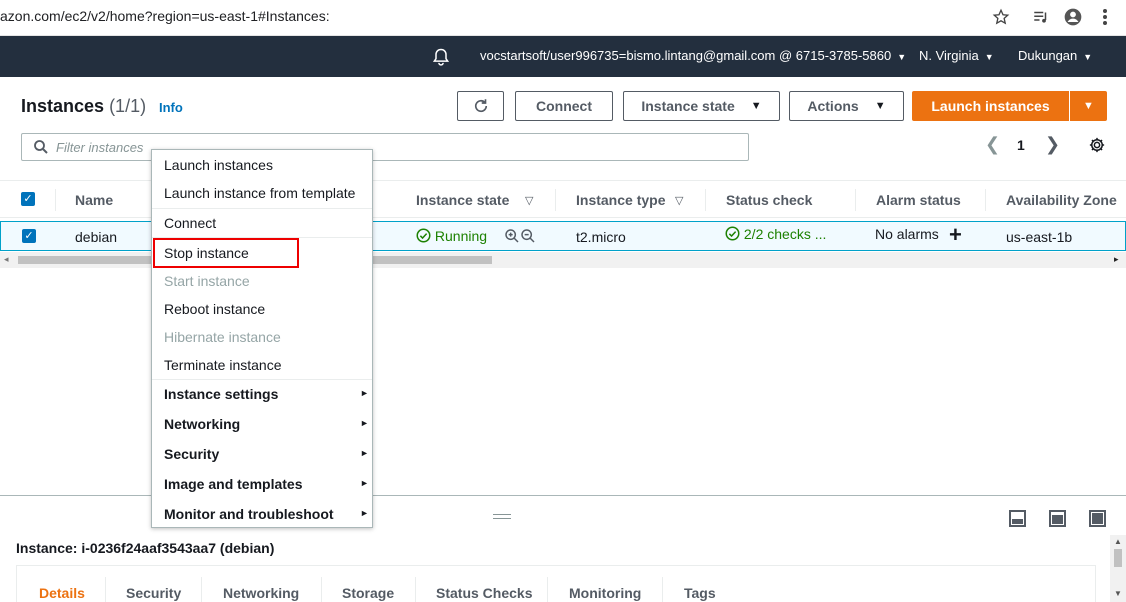 The image size is (1126, 602). I want to click on column-instance-state: Instance state, so click(462, 200).